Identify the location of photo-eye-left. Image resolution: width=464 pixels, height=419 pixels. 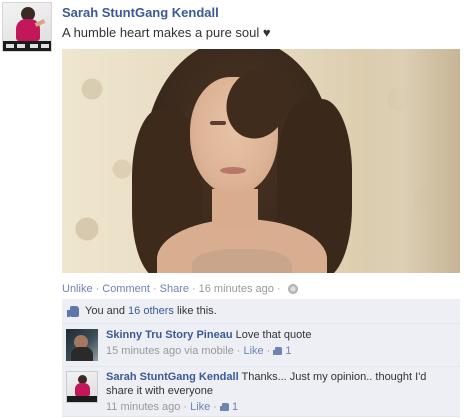
(218, 123).